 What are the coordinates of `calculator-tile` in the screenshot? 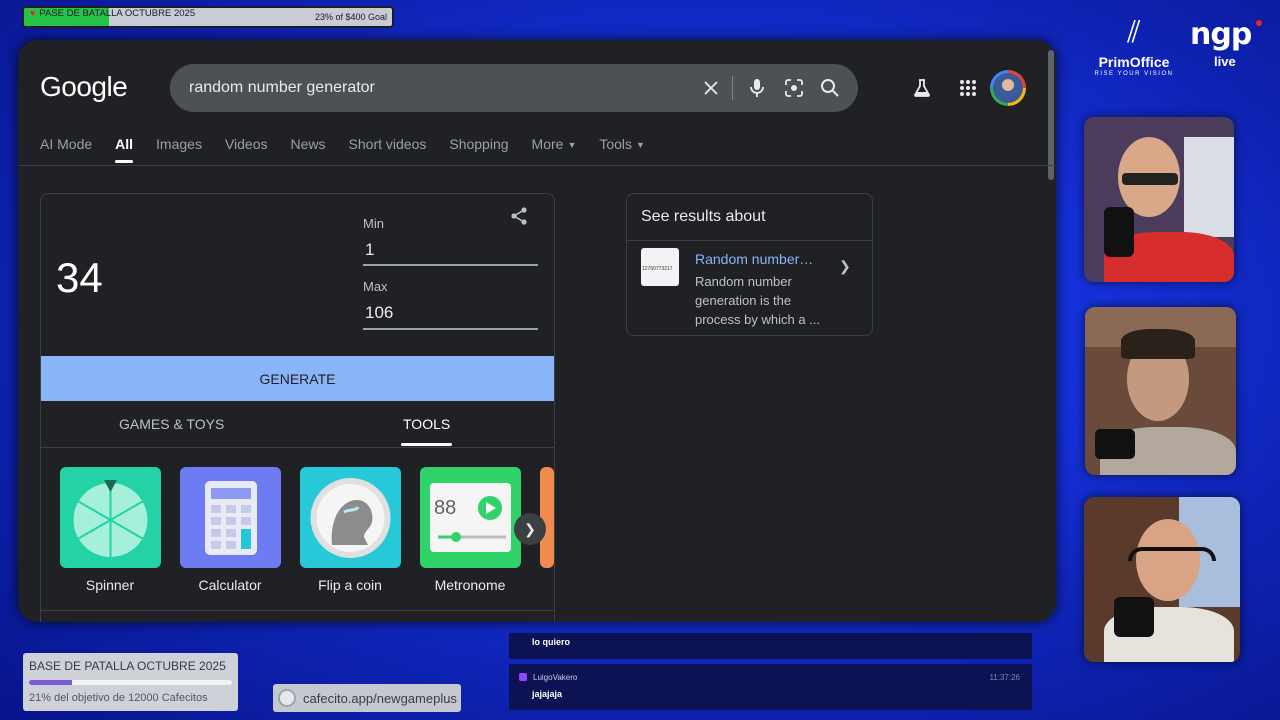 It's located at (230, 517).